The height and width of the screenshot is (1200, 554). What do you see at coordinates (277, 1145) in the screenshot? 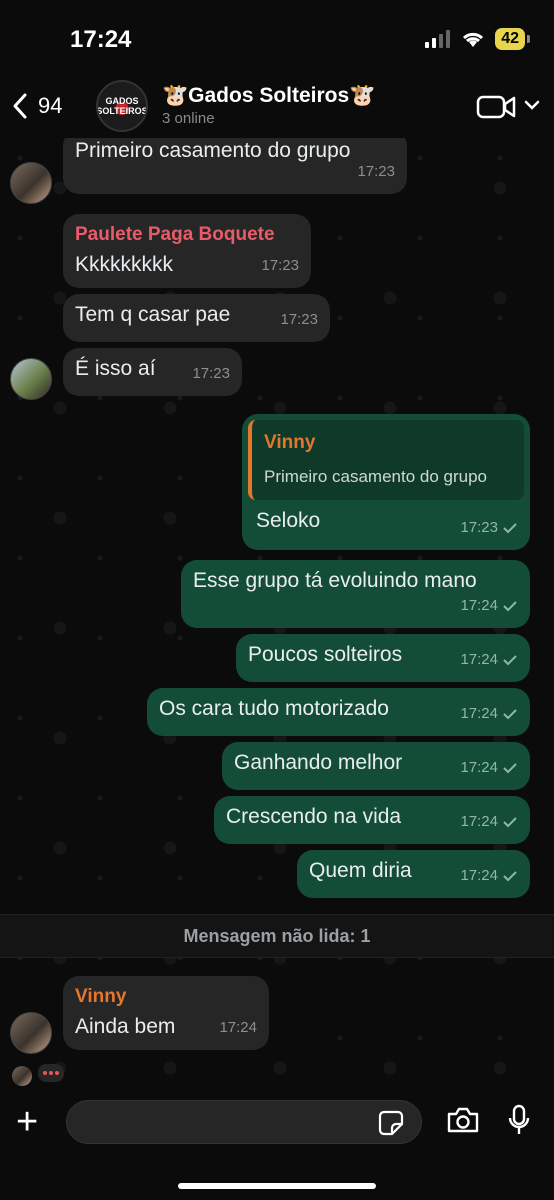
I see `composer-bar: +` at bounding box center [277, 1145].